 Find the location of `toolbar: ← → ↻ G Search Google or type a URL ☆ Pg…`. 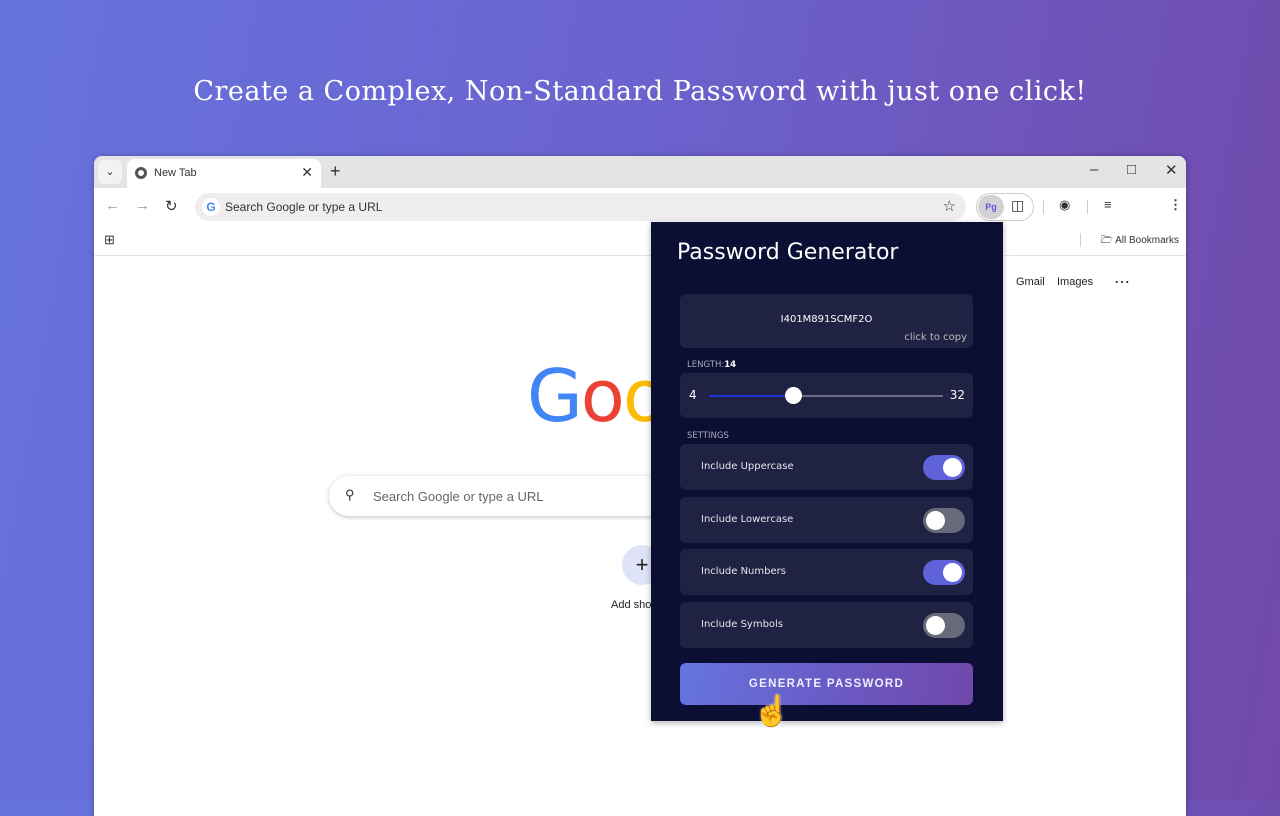

toolbar: ← → ↻ G Search Google or type a URL ☆ Pg… is located at coordinates (640, 206).